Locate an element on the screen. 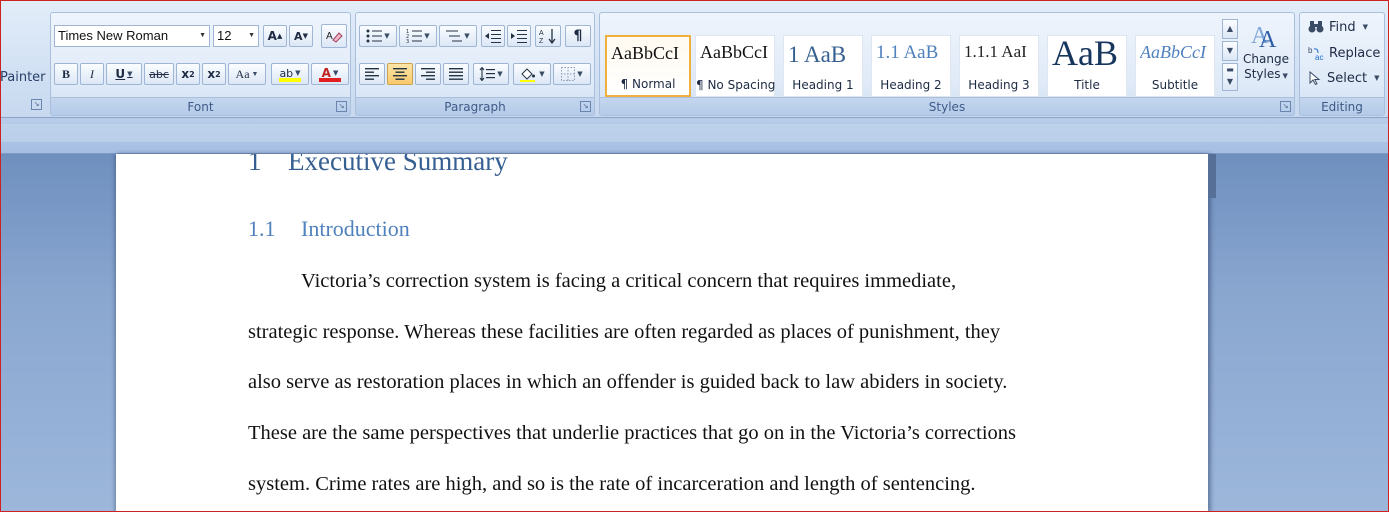 This screenshot has height=512, width=1389. align-right-button is located at coordinates (428, 74).